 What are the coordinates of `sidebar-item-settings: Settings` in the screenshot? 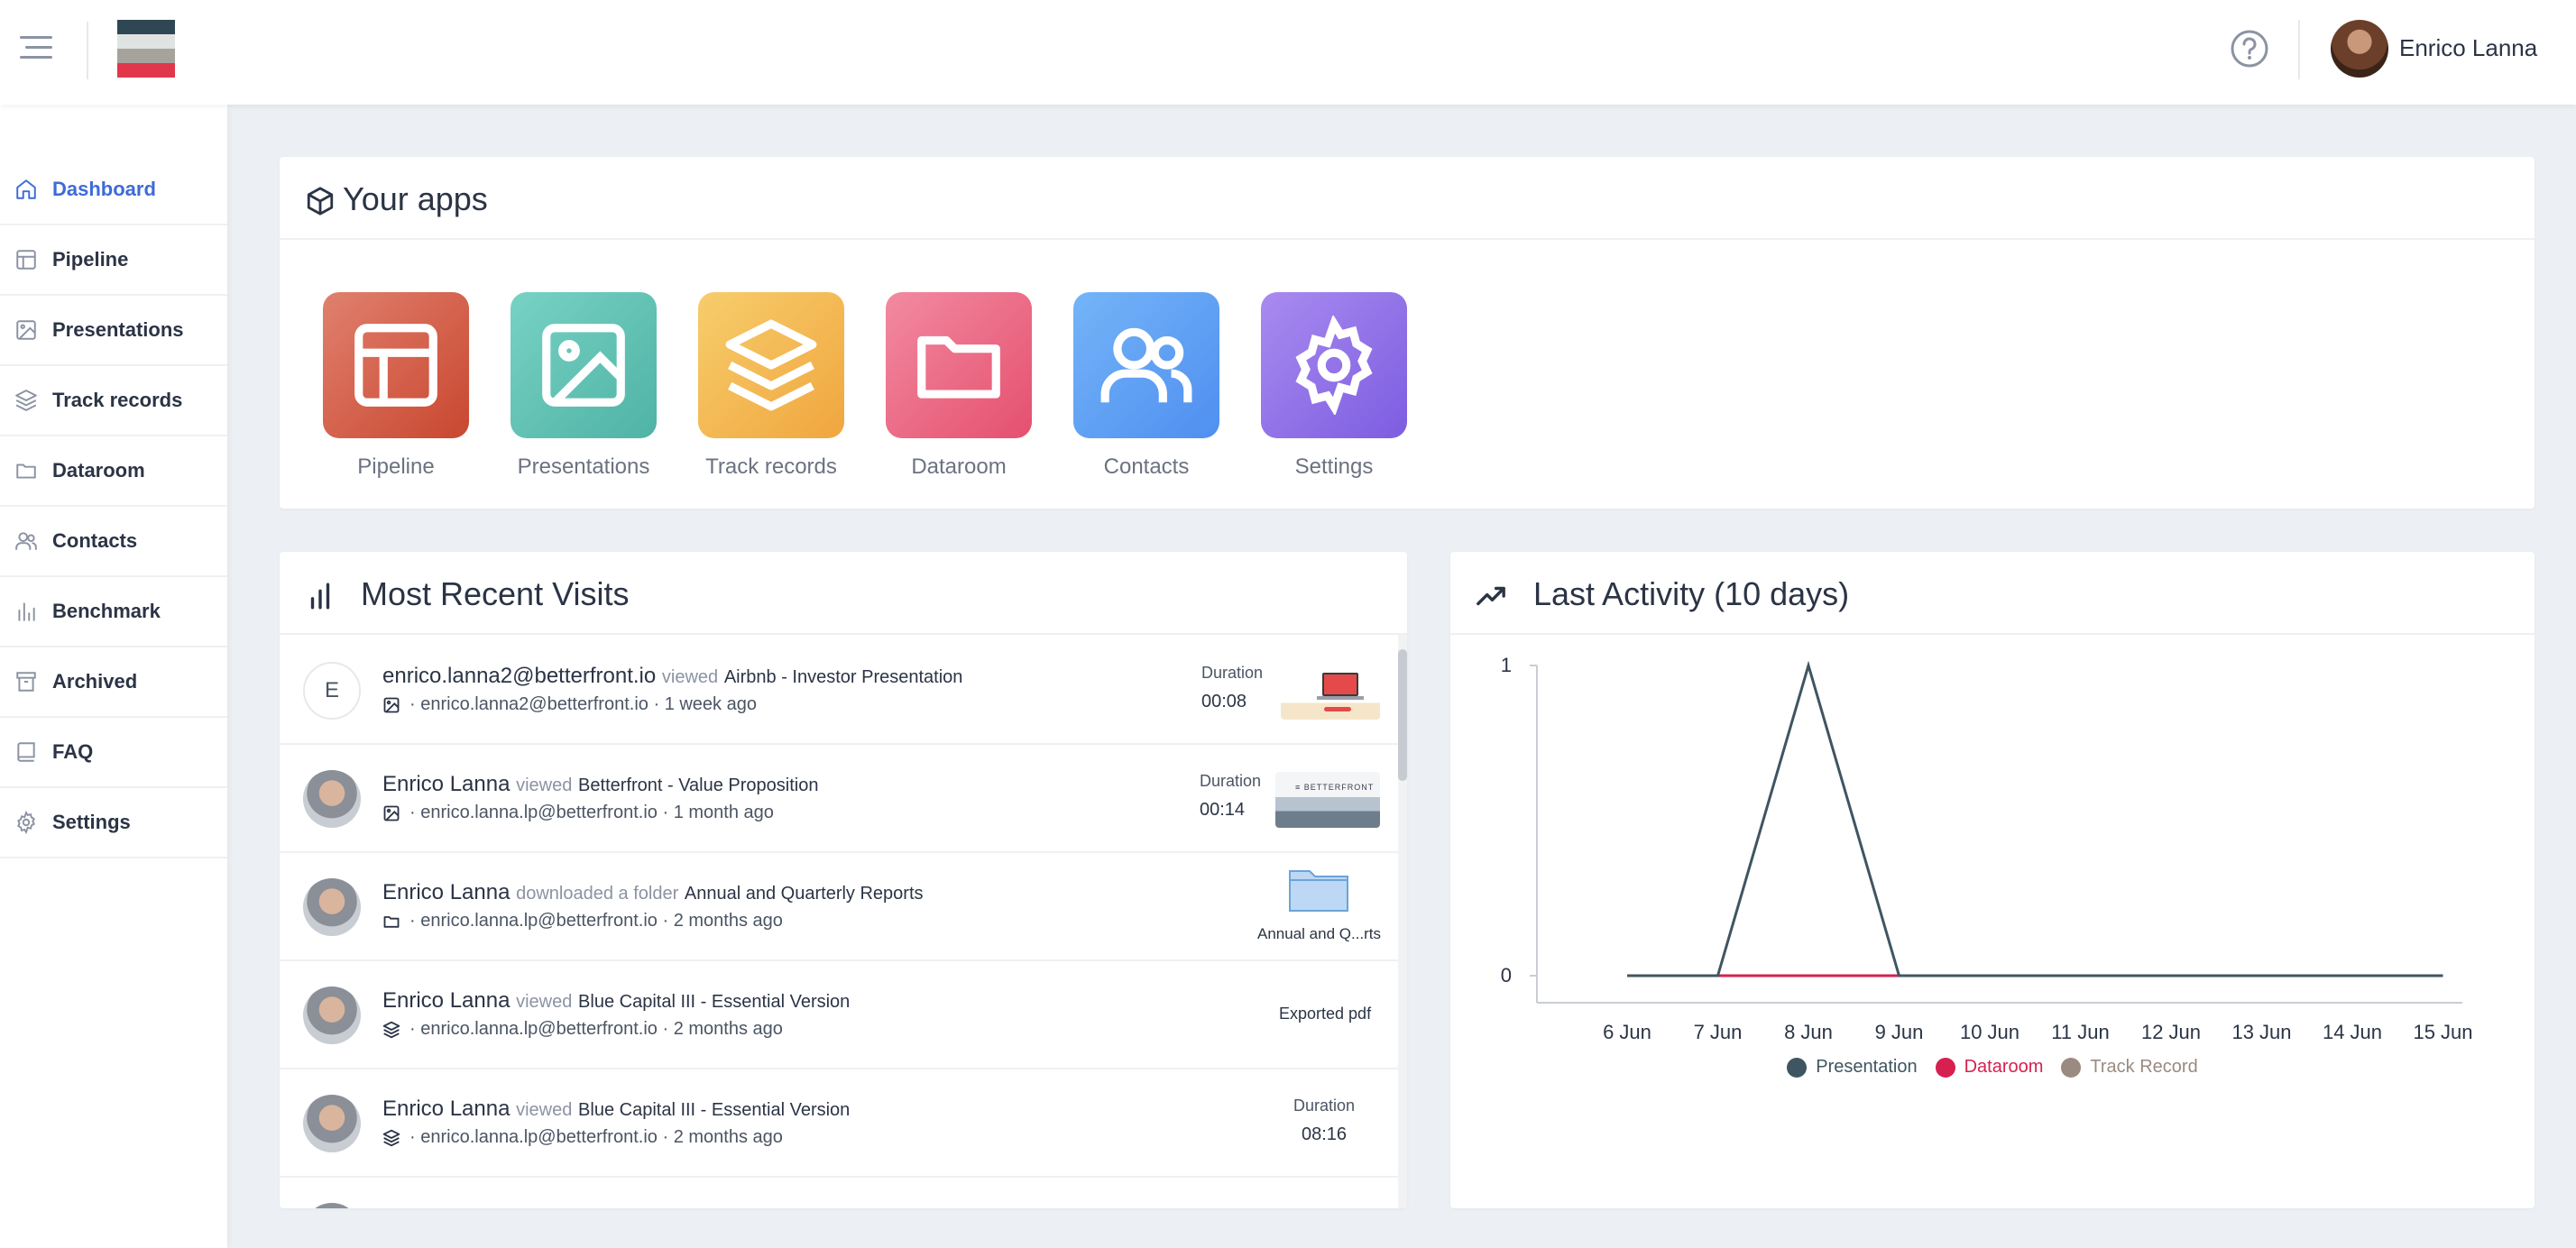 It's located at (114, 823).